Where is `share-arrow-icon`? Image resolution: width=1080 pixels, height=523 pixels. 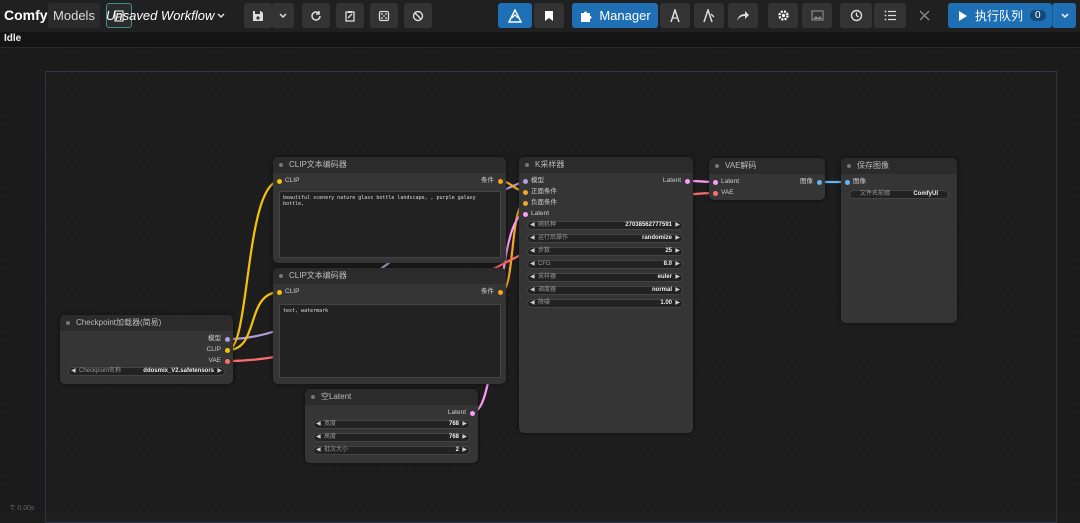 share-arrow-icon is located at coordinates (743, 15).